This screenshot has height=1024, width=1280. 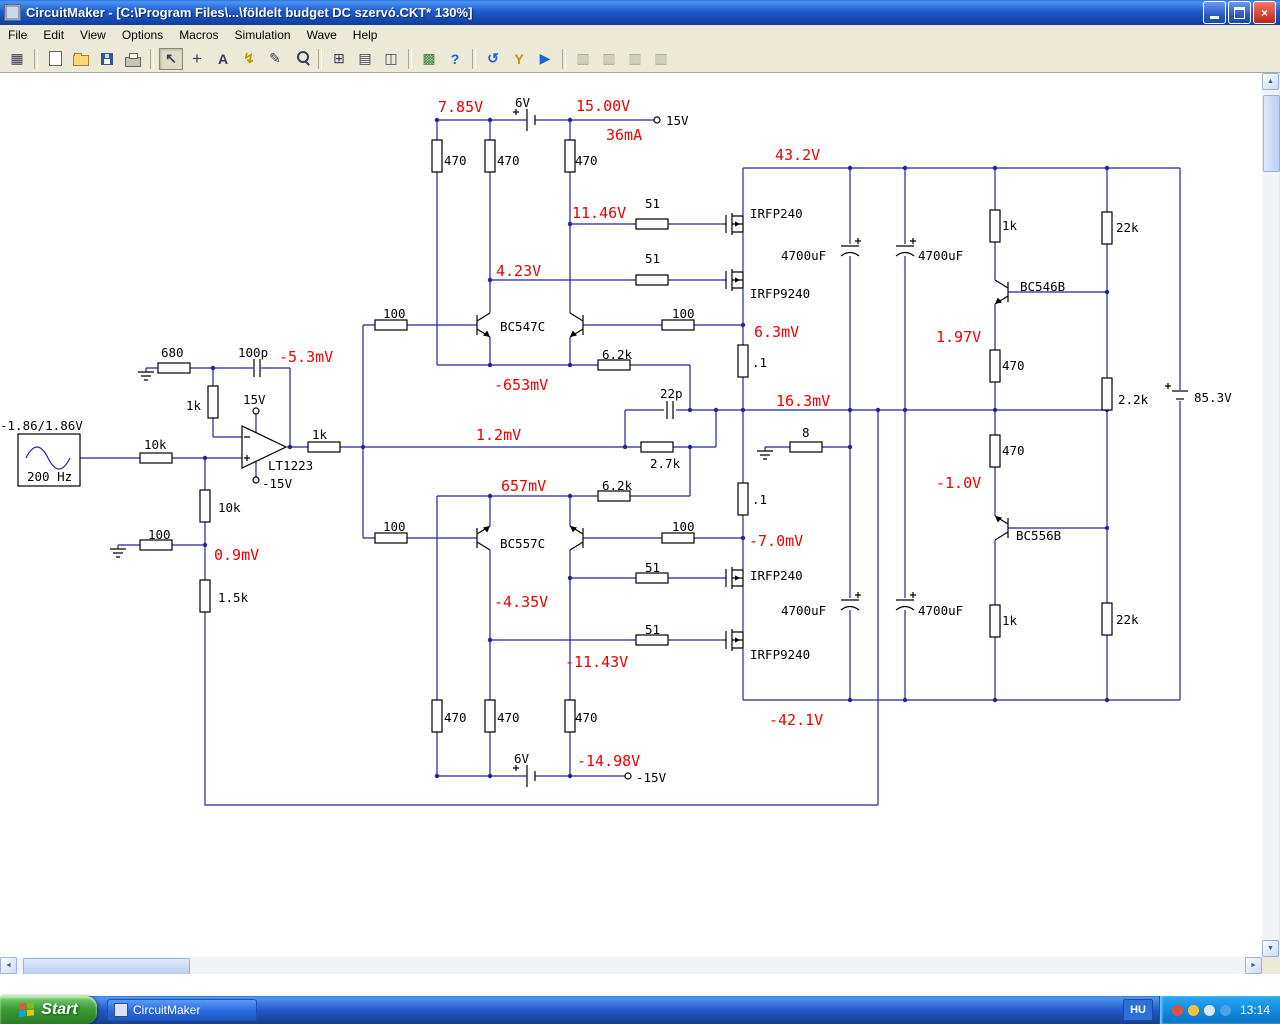 What do you see at coordinates (365, 59) in the screenshot?
I see `sheet-view-button: ▤` at bounding box center [365, 59].